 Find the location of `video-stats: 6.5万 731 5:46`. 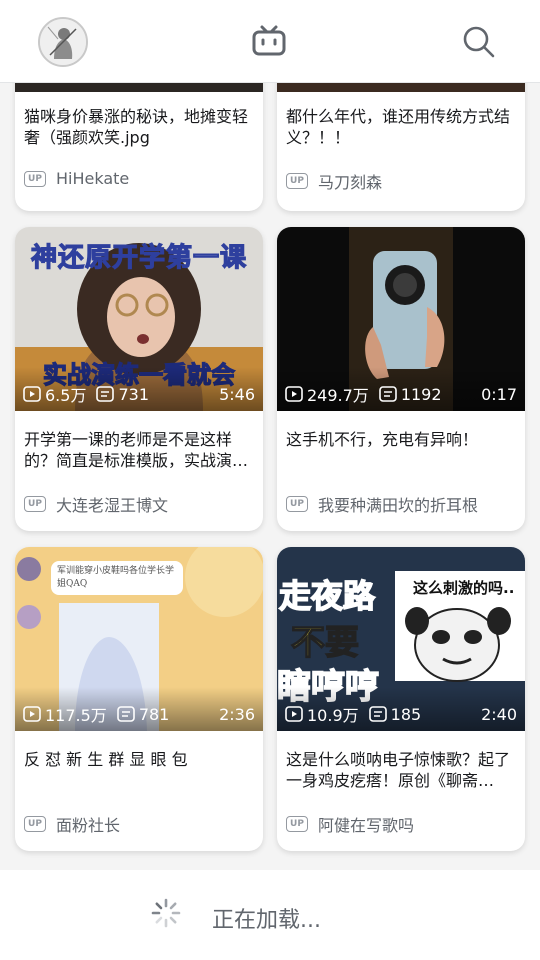

video-stats: 6.5万 731 5:46 is located at coordinates (139, 394).